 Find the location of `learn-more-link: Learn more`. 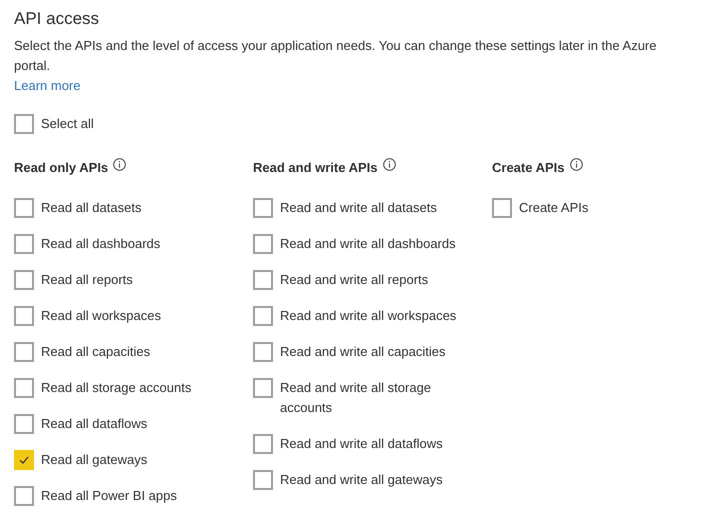

learn-more-link: Learn more is located at coordinates (47, 86).